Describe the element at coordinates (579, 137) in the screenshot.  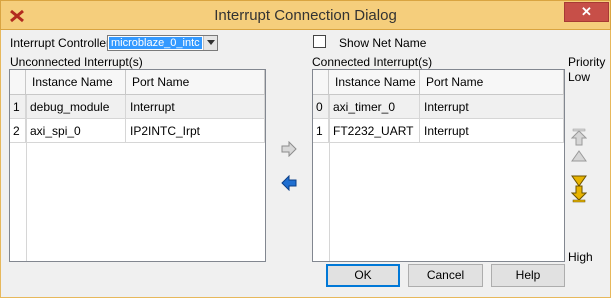
I see `move-to-top-icon` at that location.